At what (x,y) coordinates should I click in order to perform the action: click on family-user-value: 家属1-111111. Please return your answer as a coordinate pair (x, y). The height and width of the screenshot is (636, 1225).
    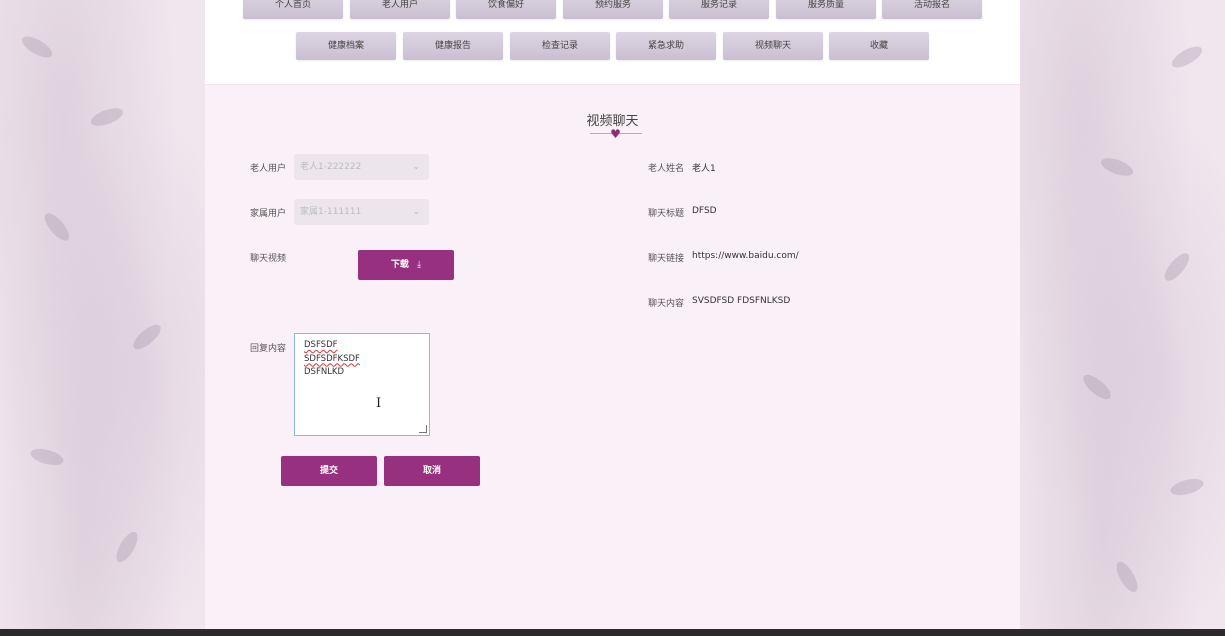
    Looking at the image, I should click on (331, 212).